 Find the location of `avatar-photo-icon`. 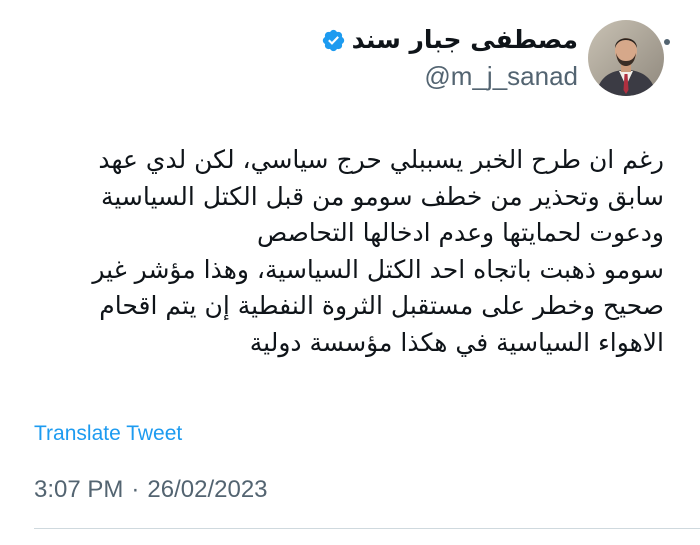

avatar-photo-icon is located at coordinates (626, 58).